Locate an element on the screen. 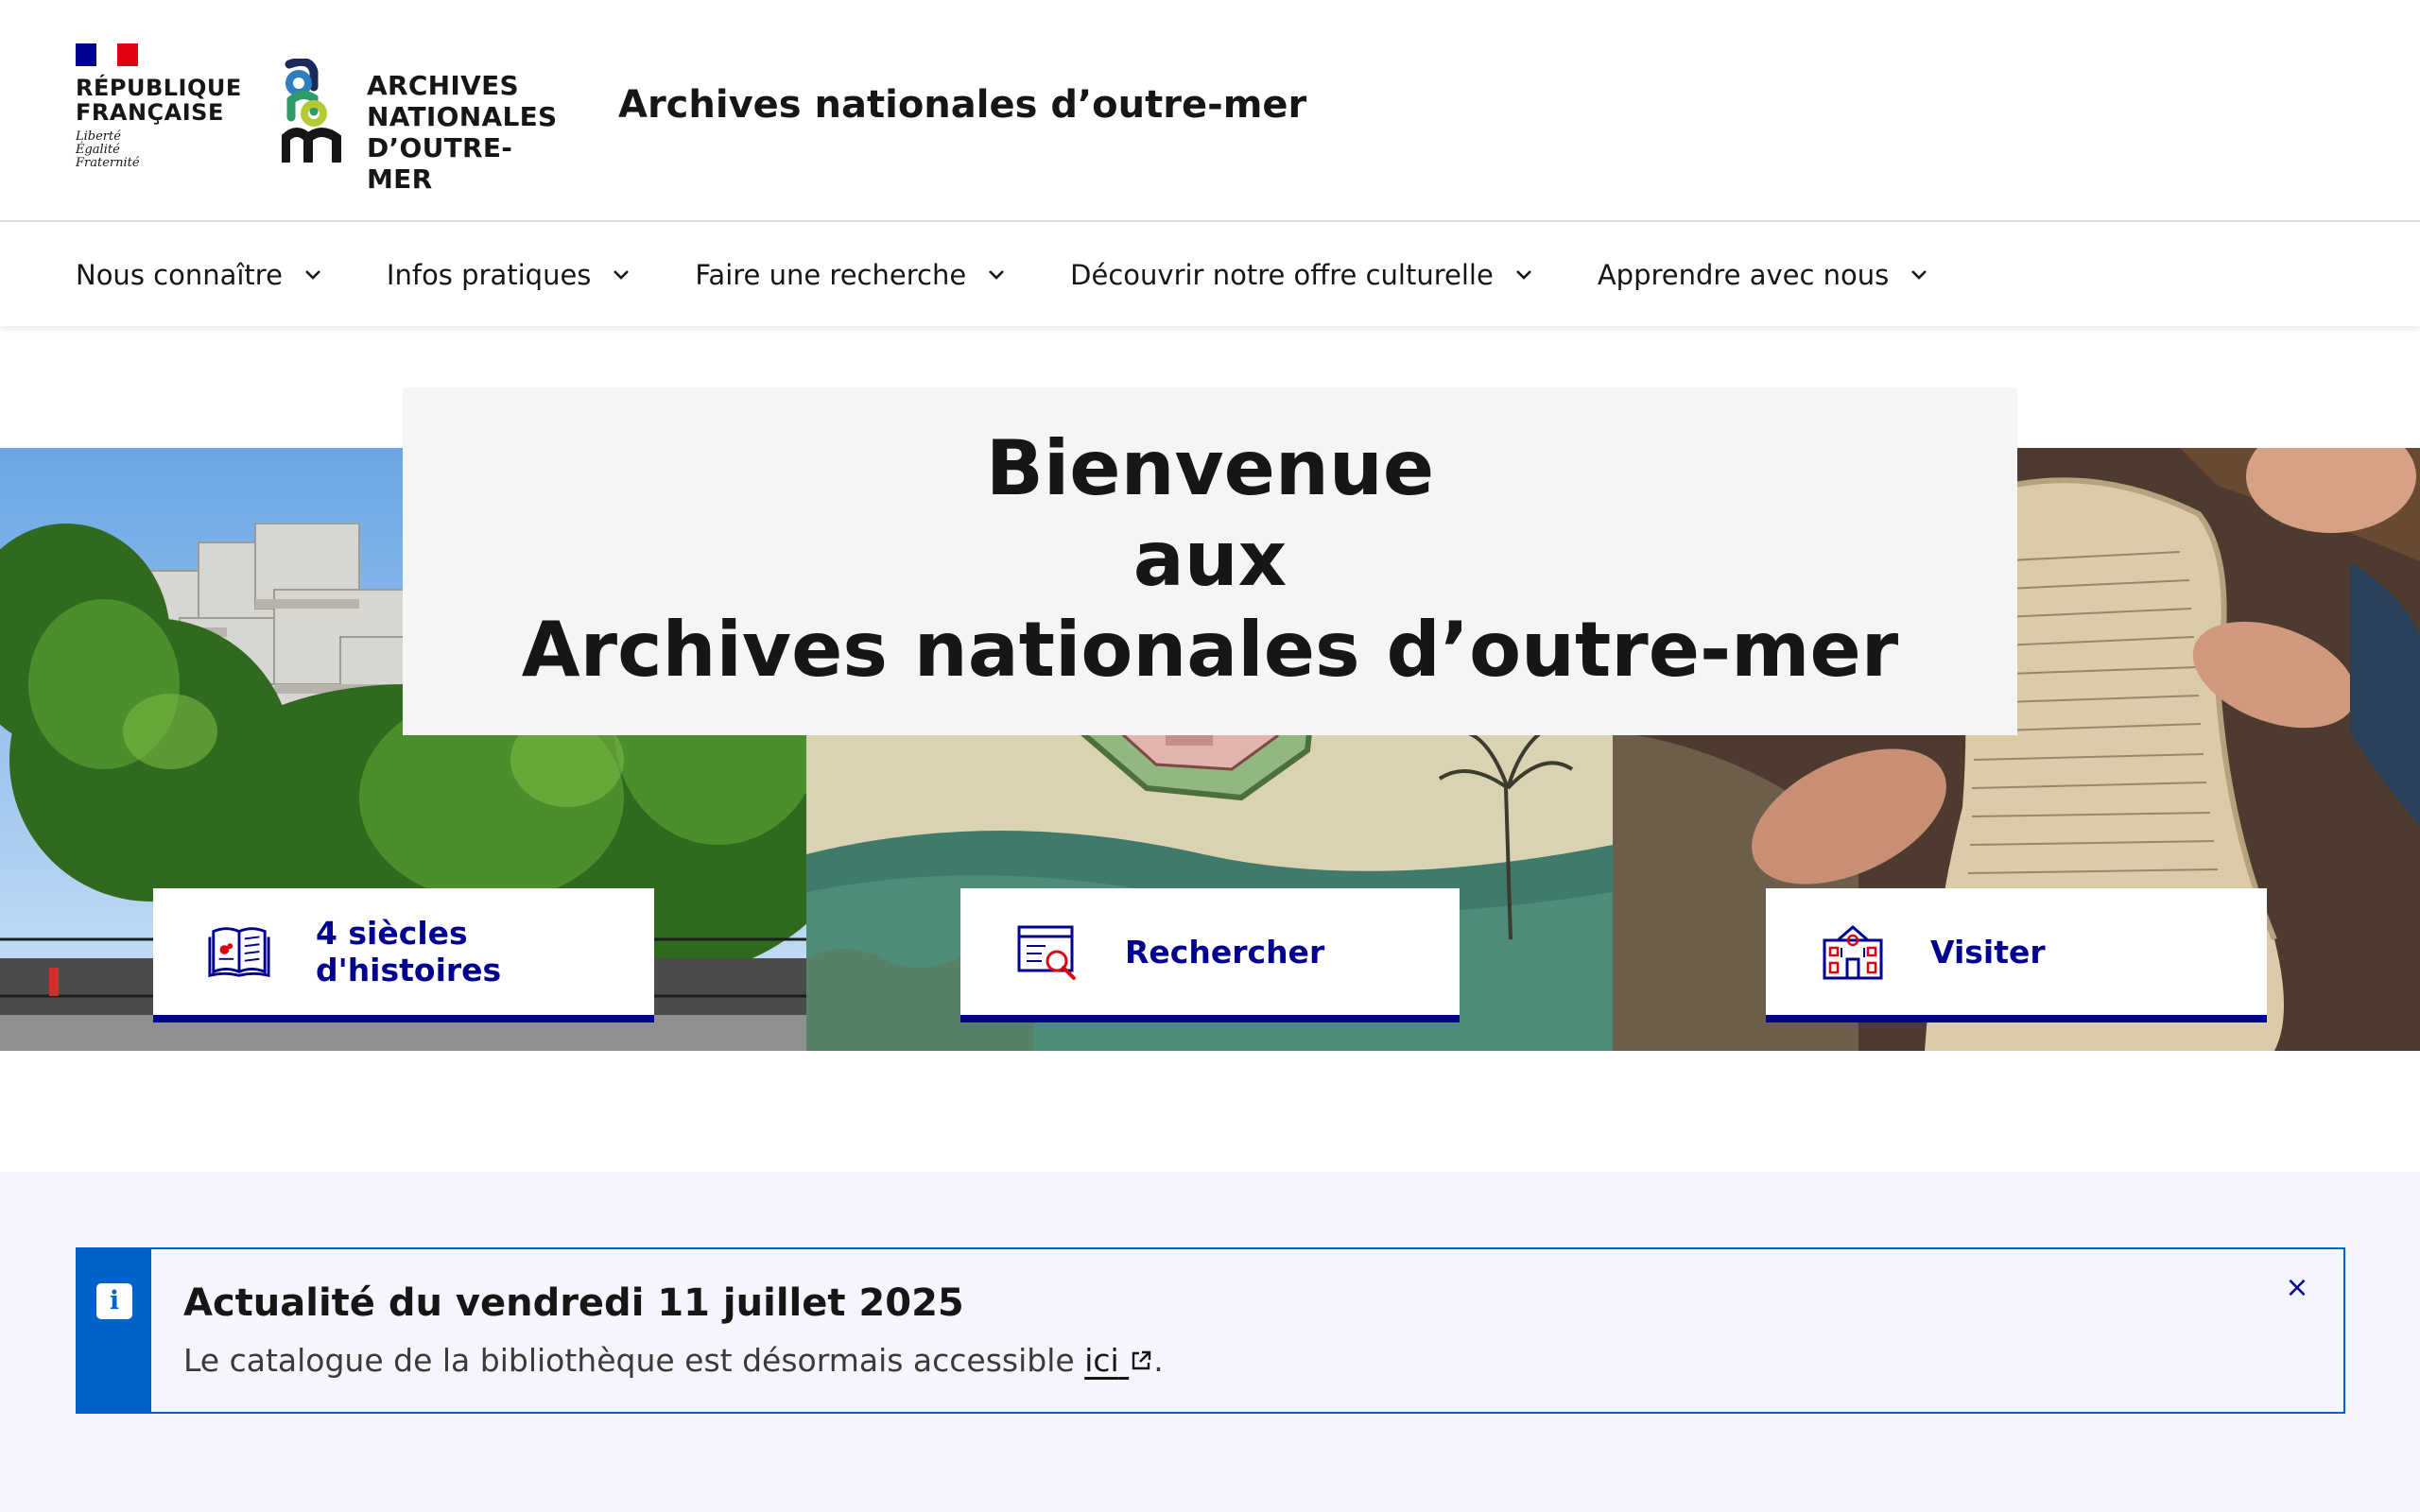 Image resolution: width=2420 pixels, height=1512 pixels. nav-item-label: Infos pratiques is located at coordinates (489, 275).